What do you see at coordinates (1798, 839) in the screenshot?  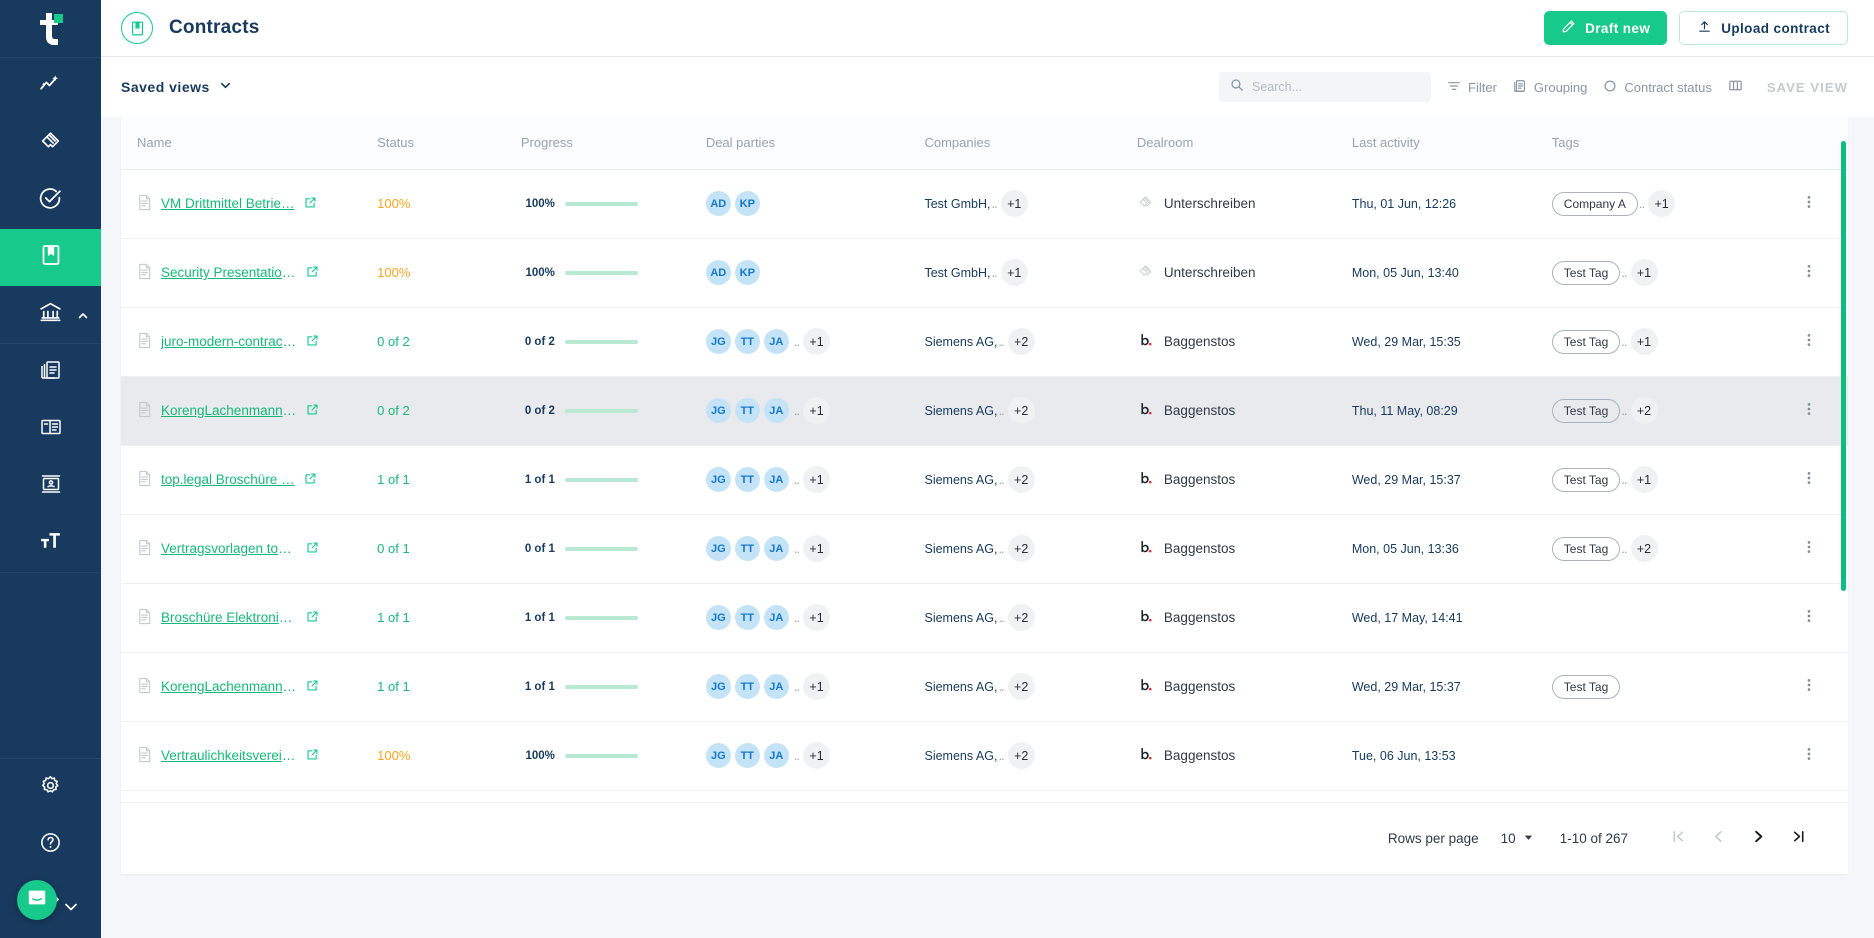 I see `last-page-button` at bounding box center [1798, 839].